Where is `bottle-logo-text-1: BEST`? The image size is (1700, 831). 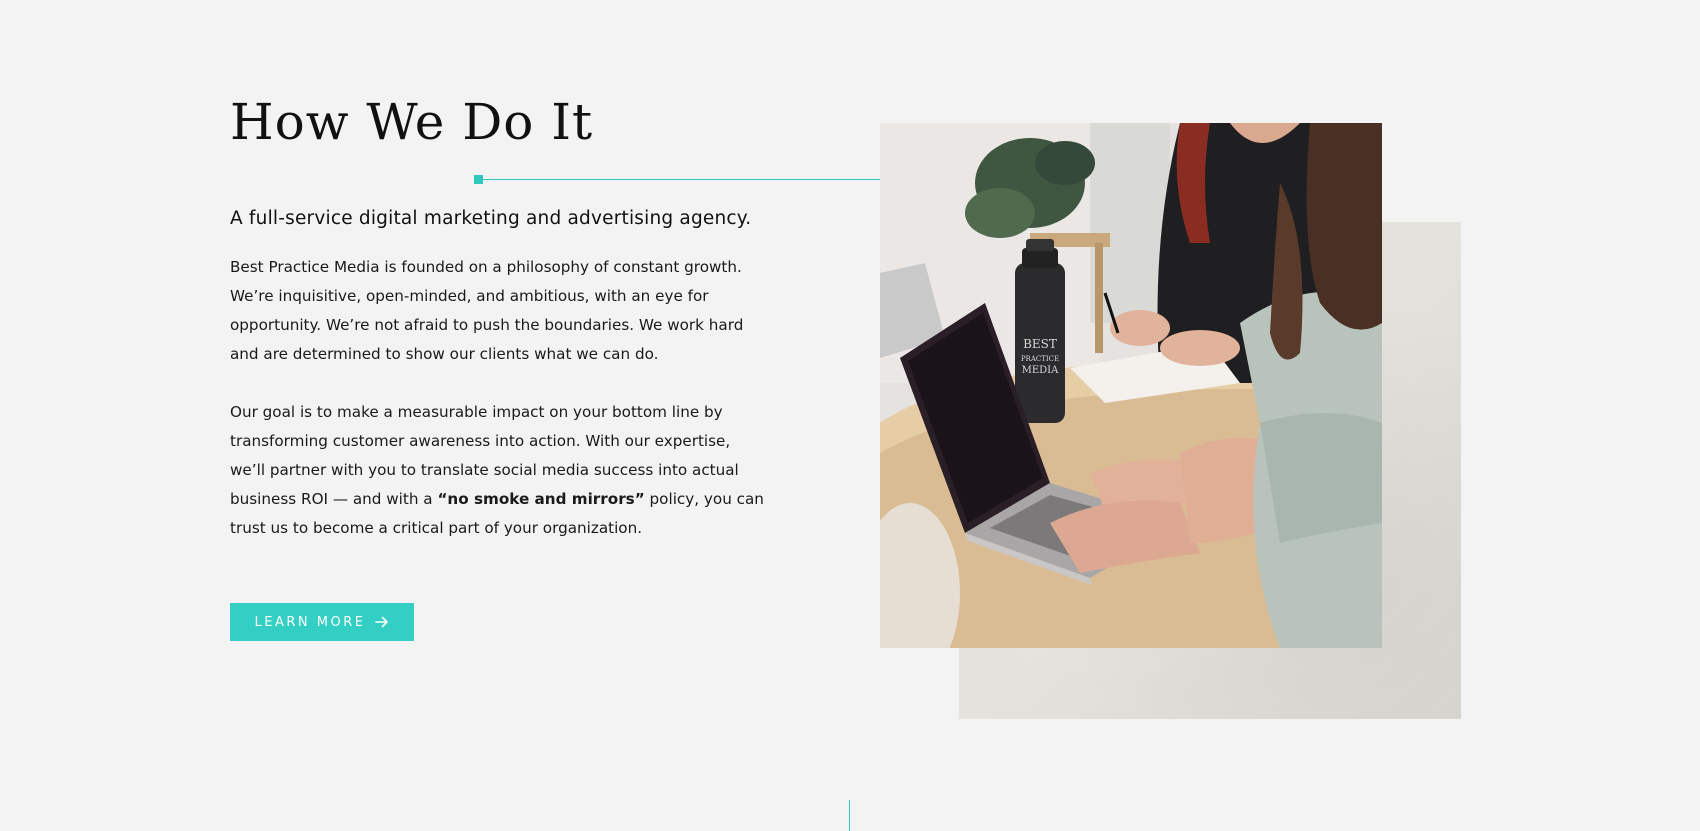
bottle-logo-text-1: BEST is located at coordinates (1040, 344).